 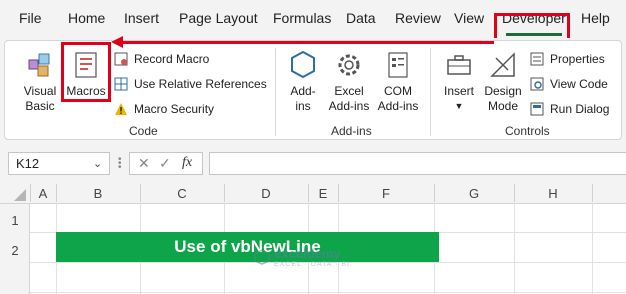 I want to click on visual-basic-label-2: Basic, so click(x=40, y=106).